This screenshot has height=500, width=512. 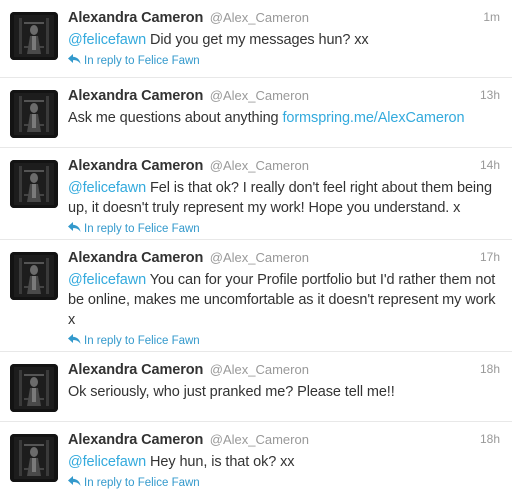 I want to click on tweet-body: Did you get my messages hun? xx, so click(x=257, y=40).